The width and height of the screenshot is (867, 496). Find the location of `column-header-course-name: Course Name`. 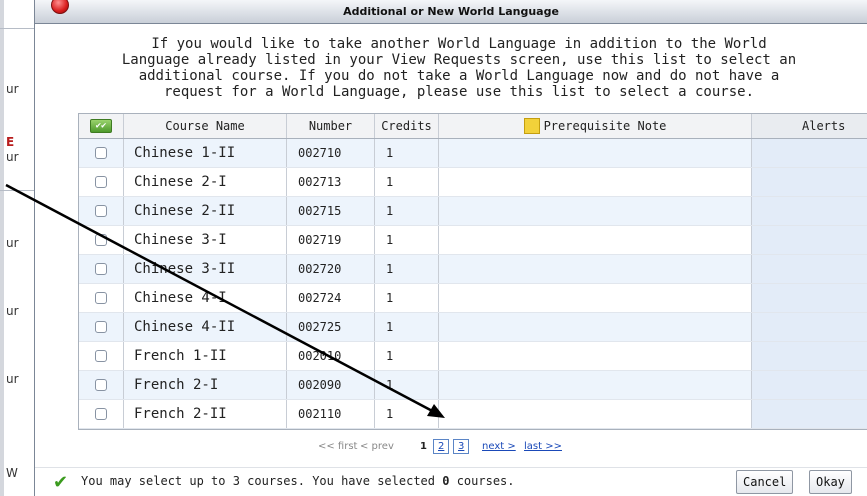

column-header-course-name: Course Name is located at coordinates (205, 126).